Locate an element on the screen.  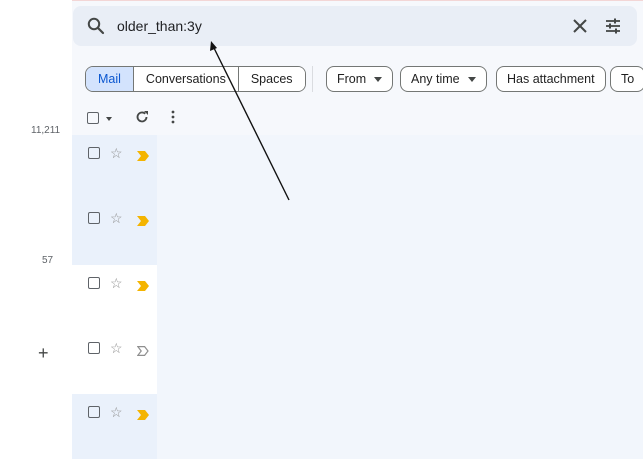
label-count: 57 is located at coordinates (48, 260).